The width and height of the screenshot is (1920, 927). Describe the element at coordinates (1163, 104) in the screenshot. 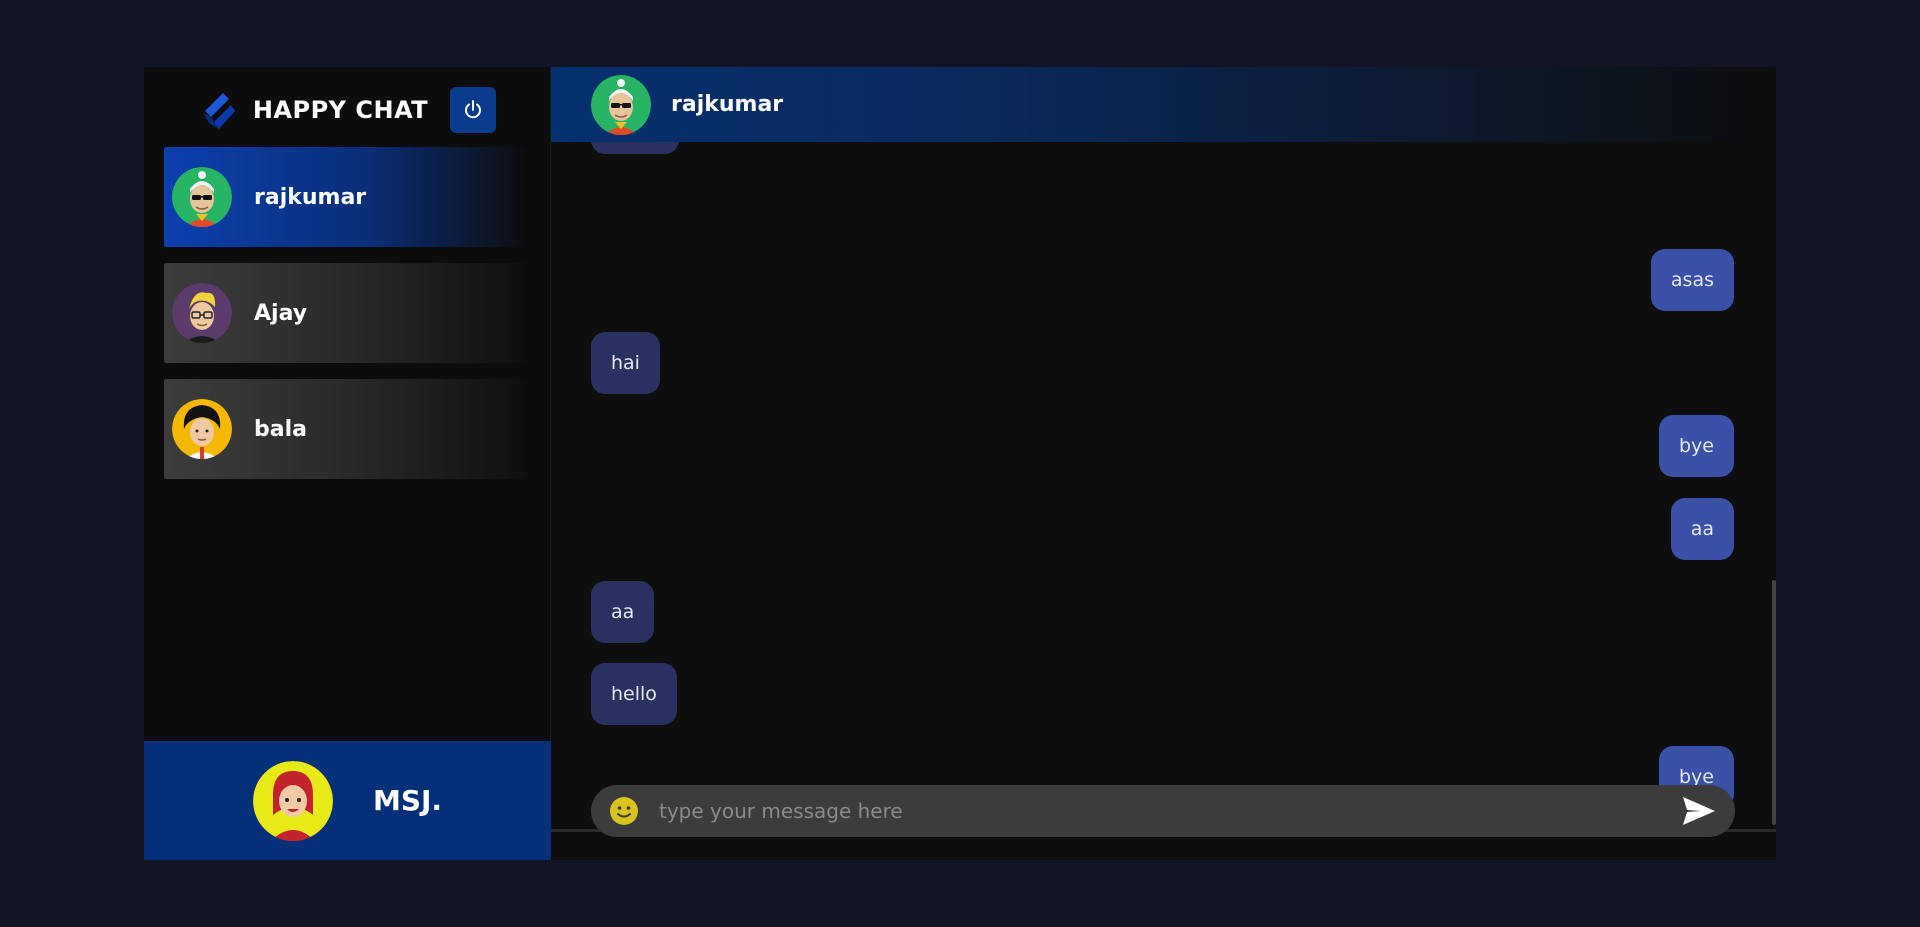

I see `chat-header: rajkumar` at that location.